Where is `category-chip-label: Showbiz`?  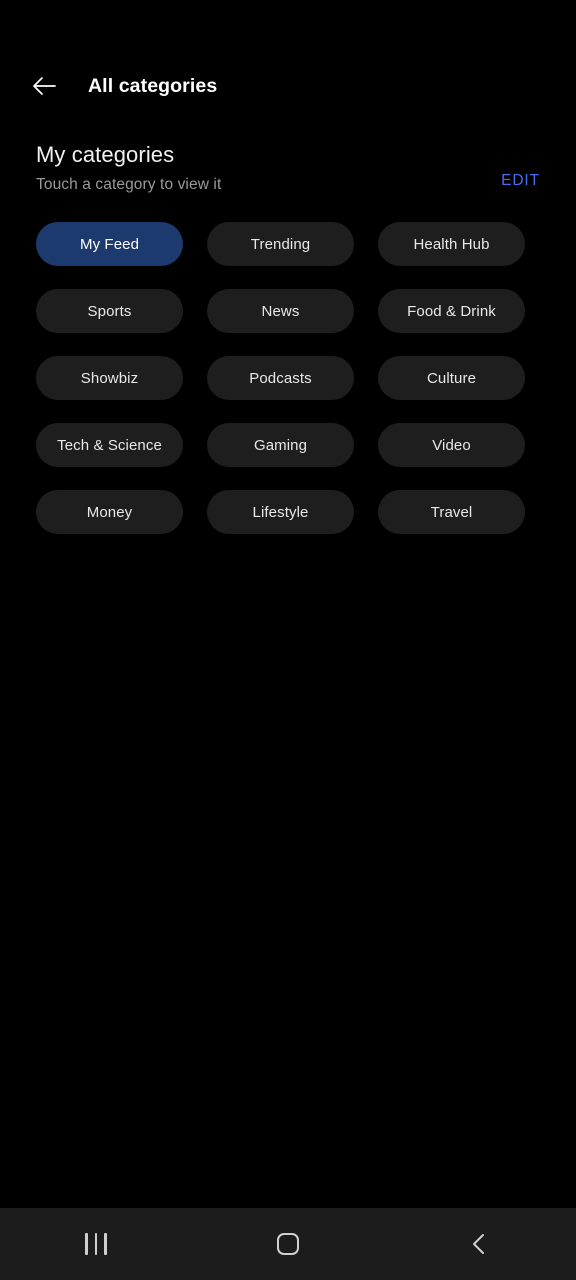
category-chip-label: Showbiz is located at coordinates (109, 378).